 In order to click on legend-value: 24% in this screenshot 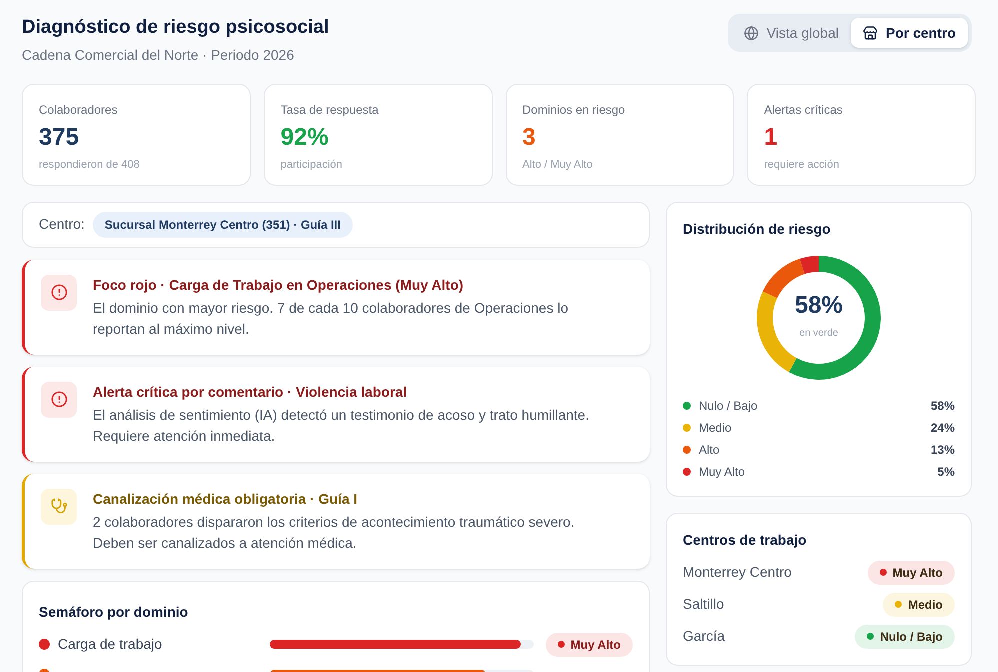, I will do `click(942, 428)`.